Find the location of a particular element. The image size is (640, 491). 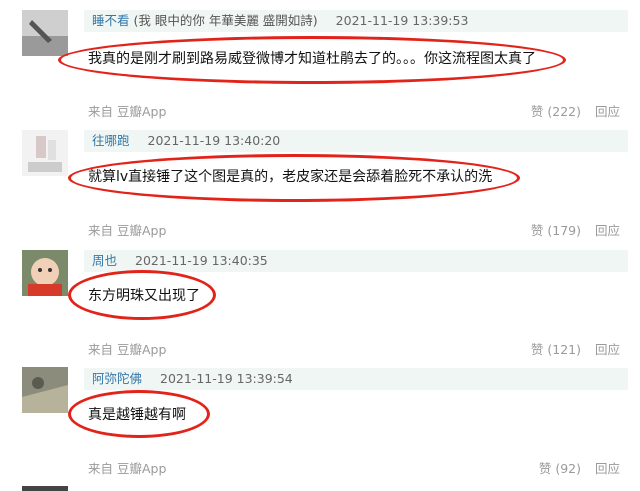

comment-actions: 赞 (222) 回应 is located at coordinates (575, 112).